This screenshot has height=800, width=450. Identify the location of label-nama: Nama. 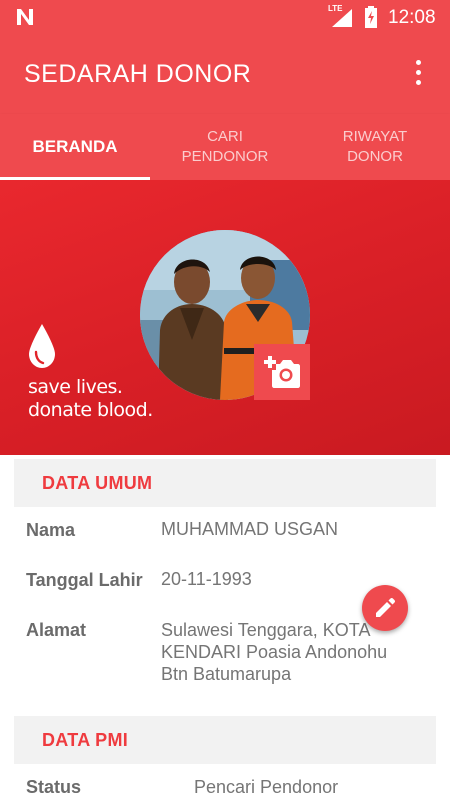
(51, 530).